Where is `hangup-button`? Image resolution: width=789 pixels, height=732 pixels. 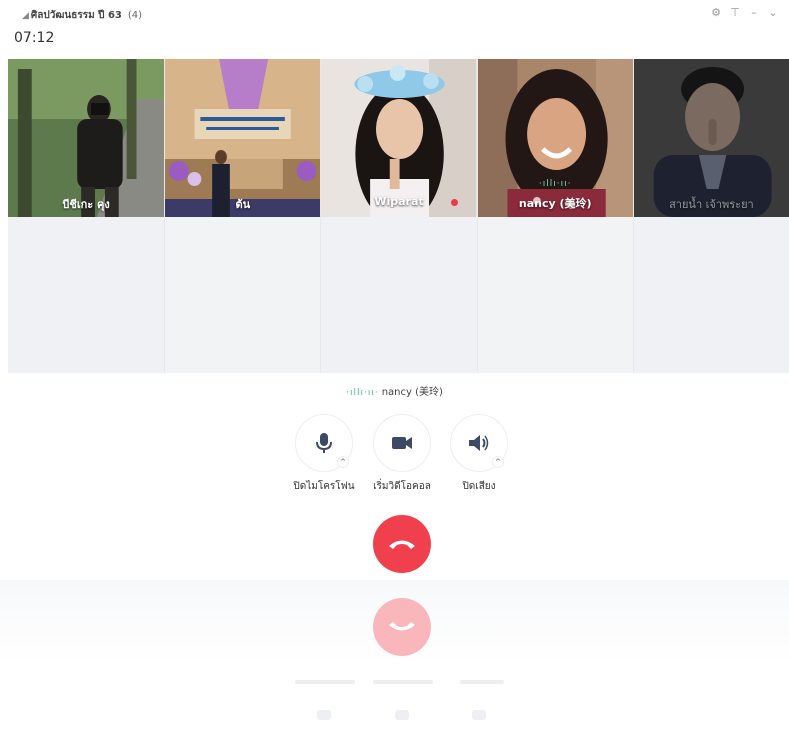 hangup-button is located at coordinates (402, 544).